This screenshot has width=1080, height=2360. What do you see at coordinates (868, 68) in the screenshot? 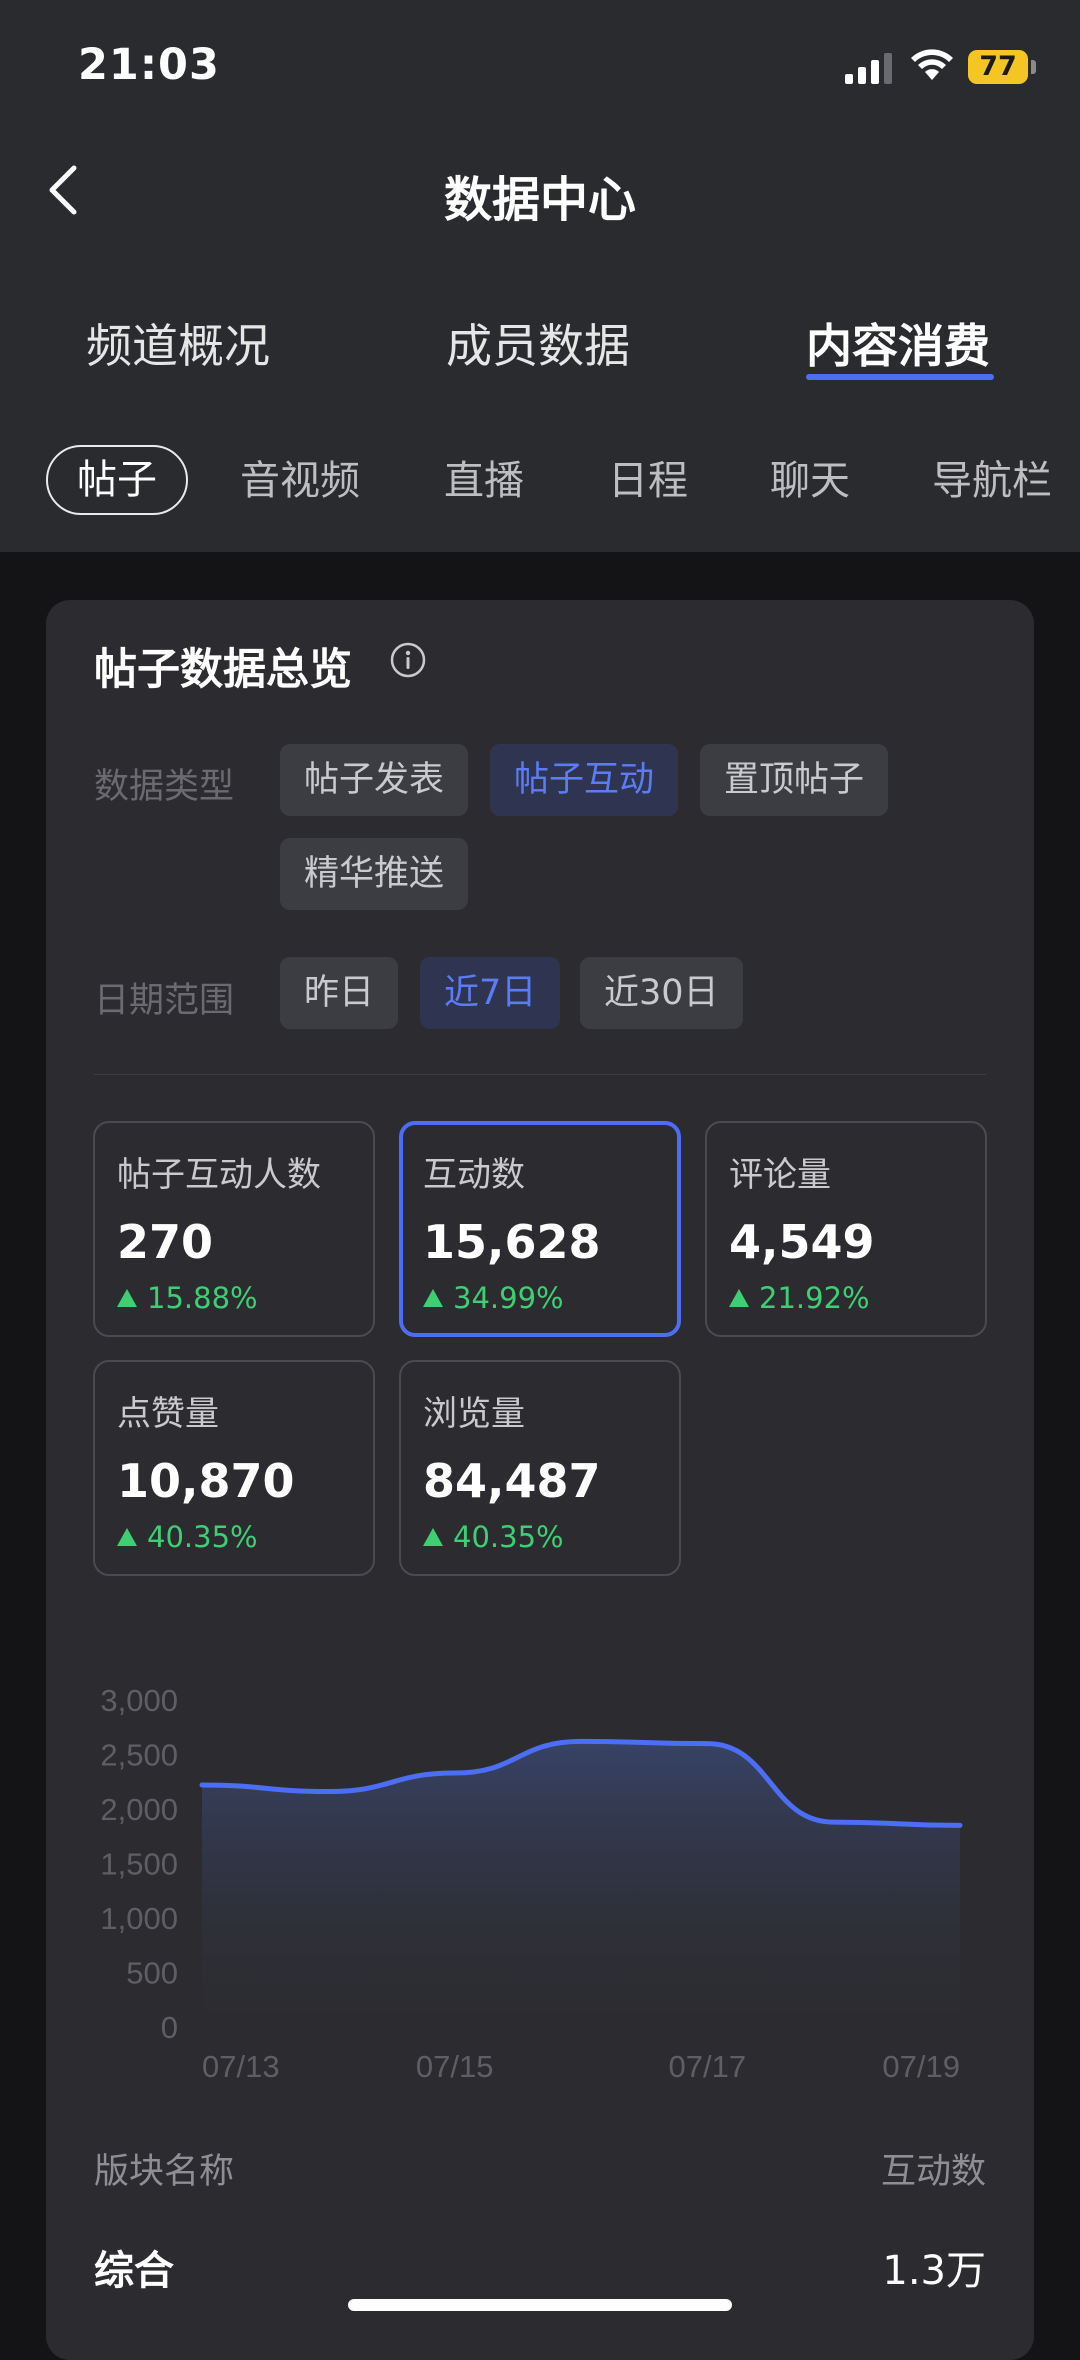
I see `signal-icon` at bounding box center [868, 68].